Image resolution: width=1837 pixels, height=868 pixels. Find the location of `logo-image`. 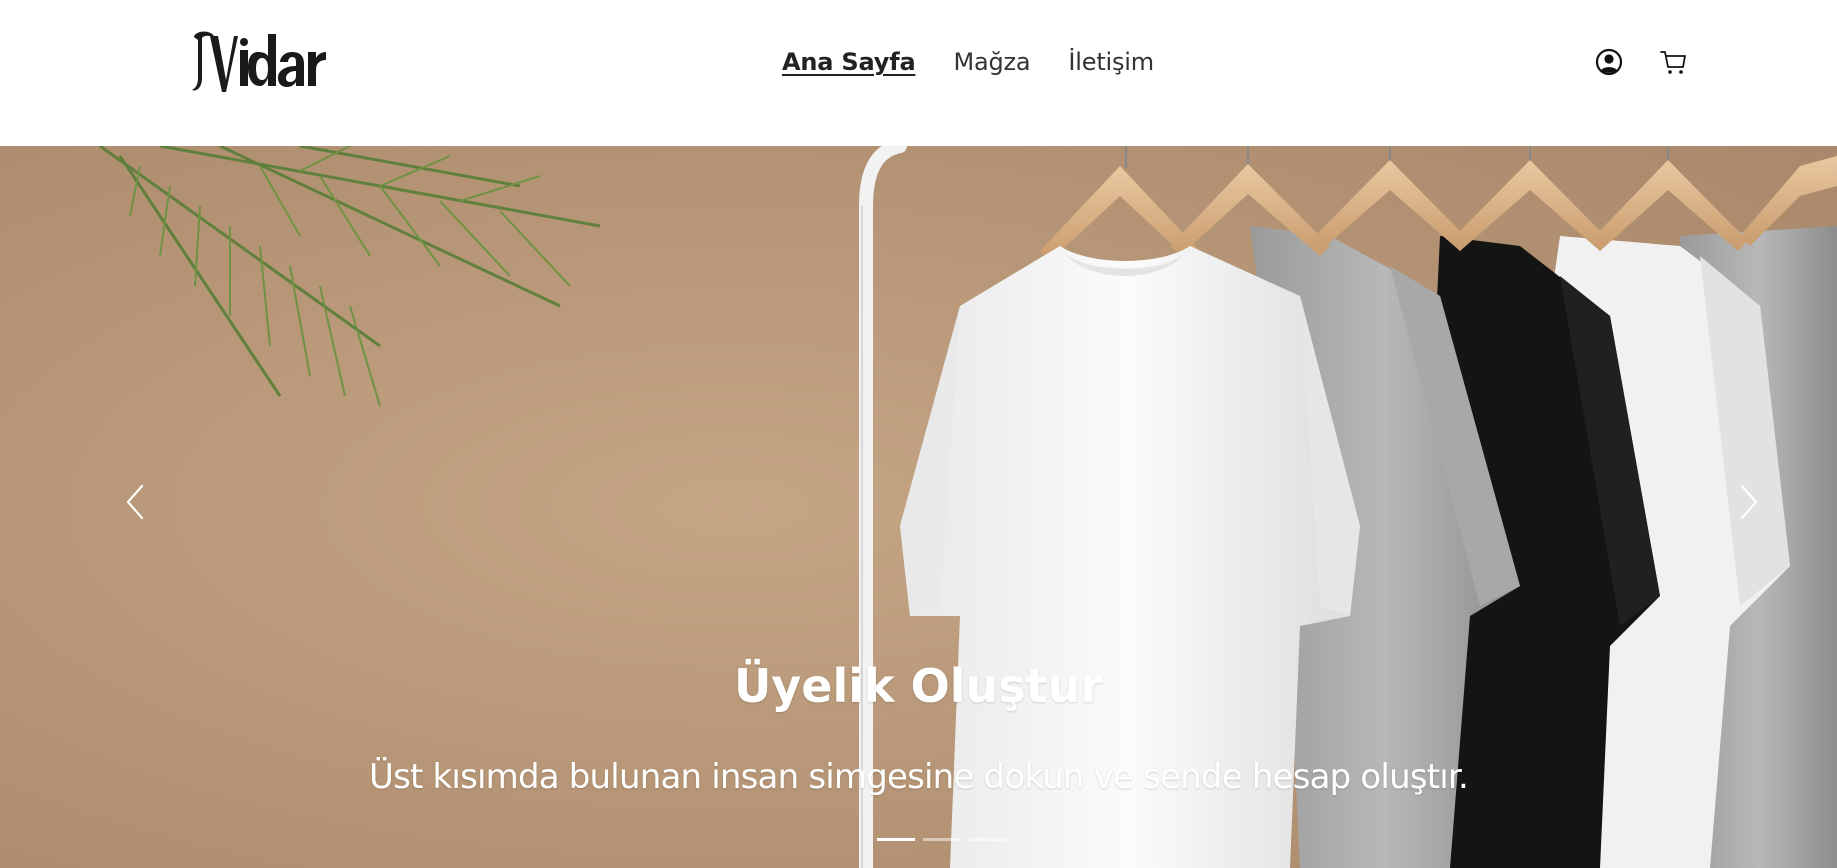

logo-image is located at coordinates (259, 61).